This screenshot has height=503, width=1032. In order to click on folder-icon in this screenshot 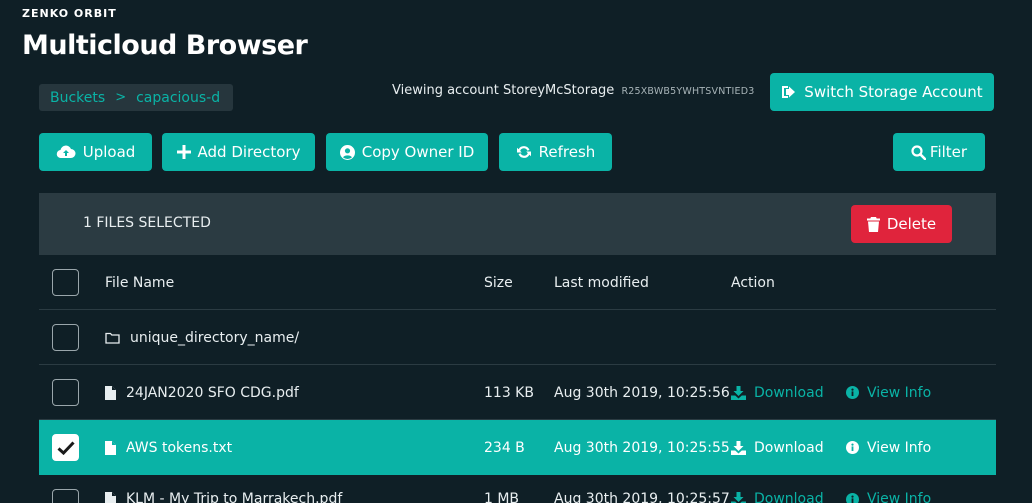, I will do `click(112, 338)`.